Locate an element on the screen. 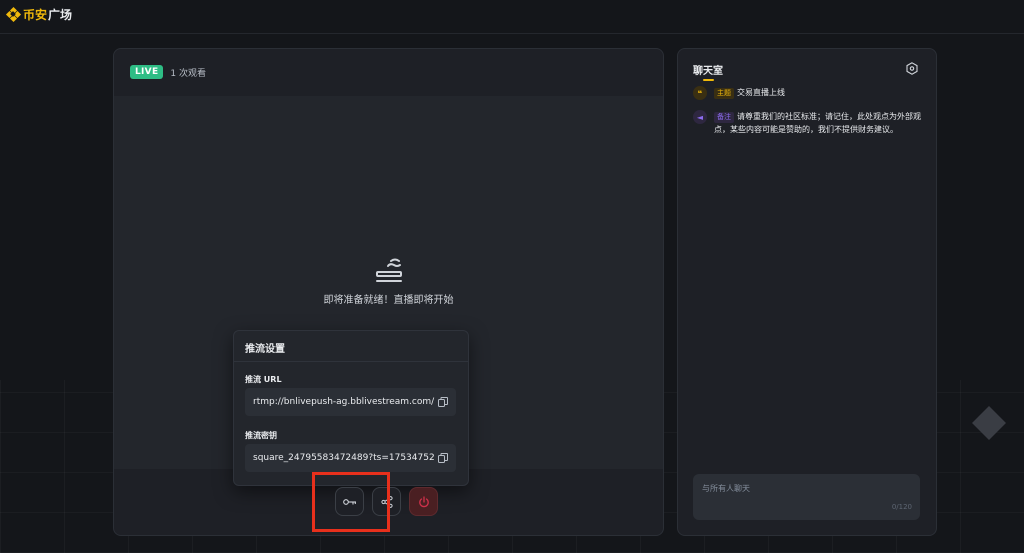 This screenshot has height=553, width=1024. chat-char-count: 0/120 is located at coordinates (901, 507).